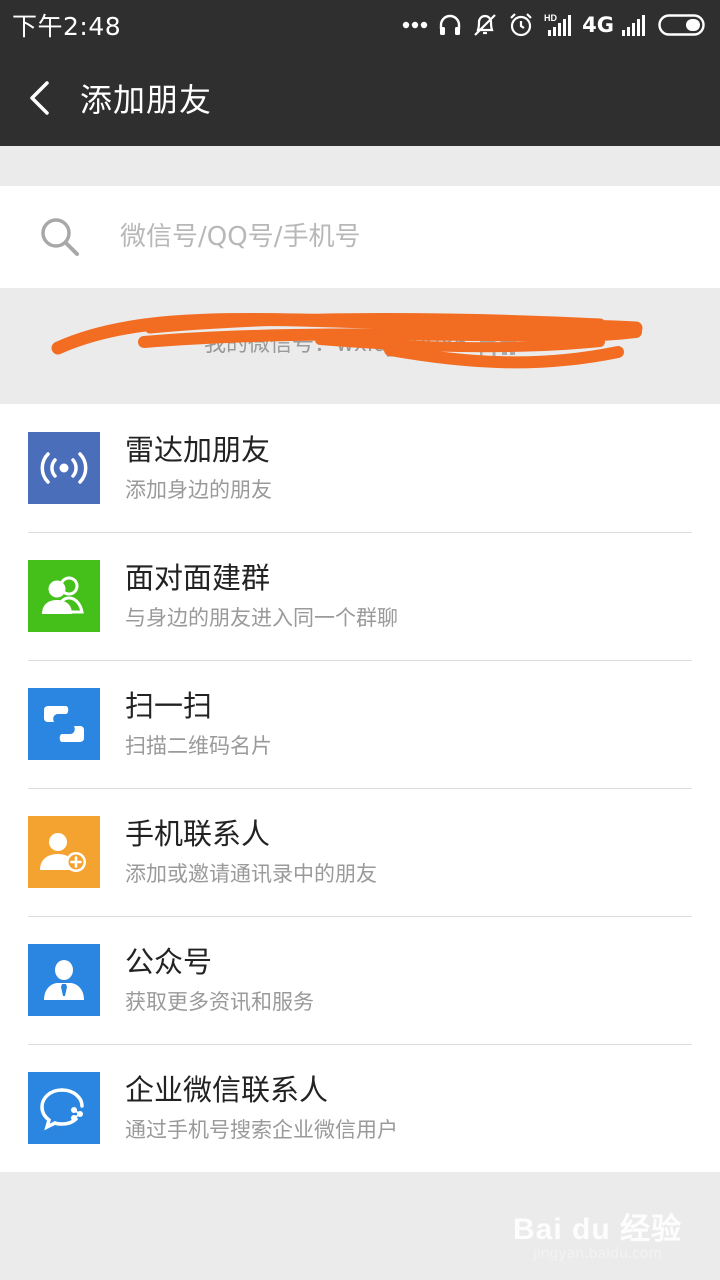  What do you see at coordinates (227, 1090) in the screenshot?
I see `menu-item-title: 企业微信联系人` at bounding box center [227, 1090].